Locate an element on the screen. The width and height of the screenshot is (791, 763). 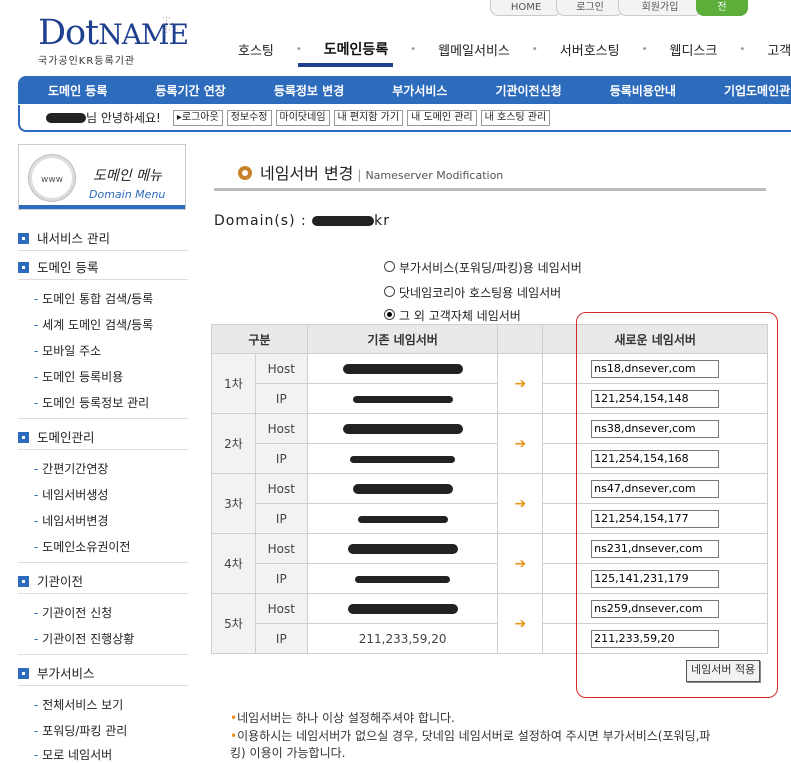
subnav-info-change: 등록정보 변경 is located at coordinates (309, 90).